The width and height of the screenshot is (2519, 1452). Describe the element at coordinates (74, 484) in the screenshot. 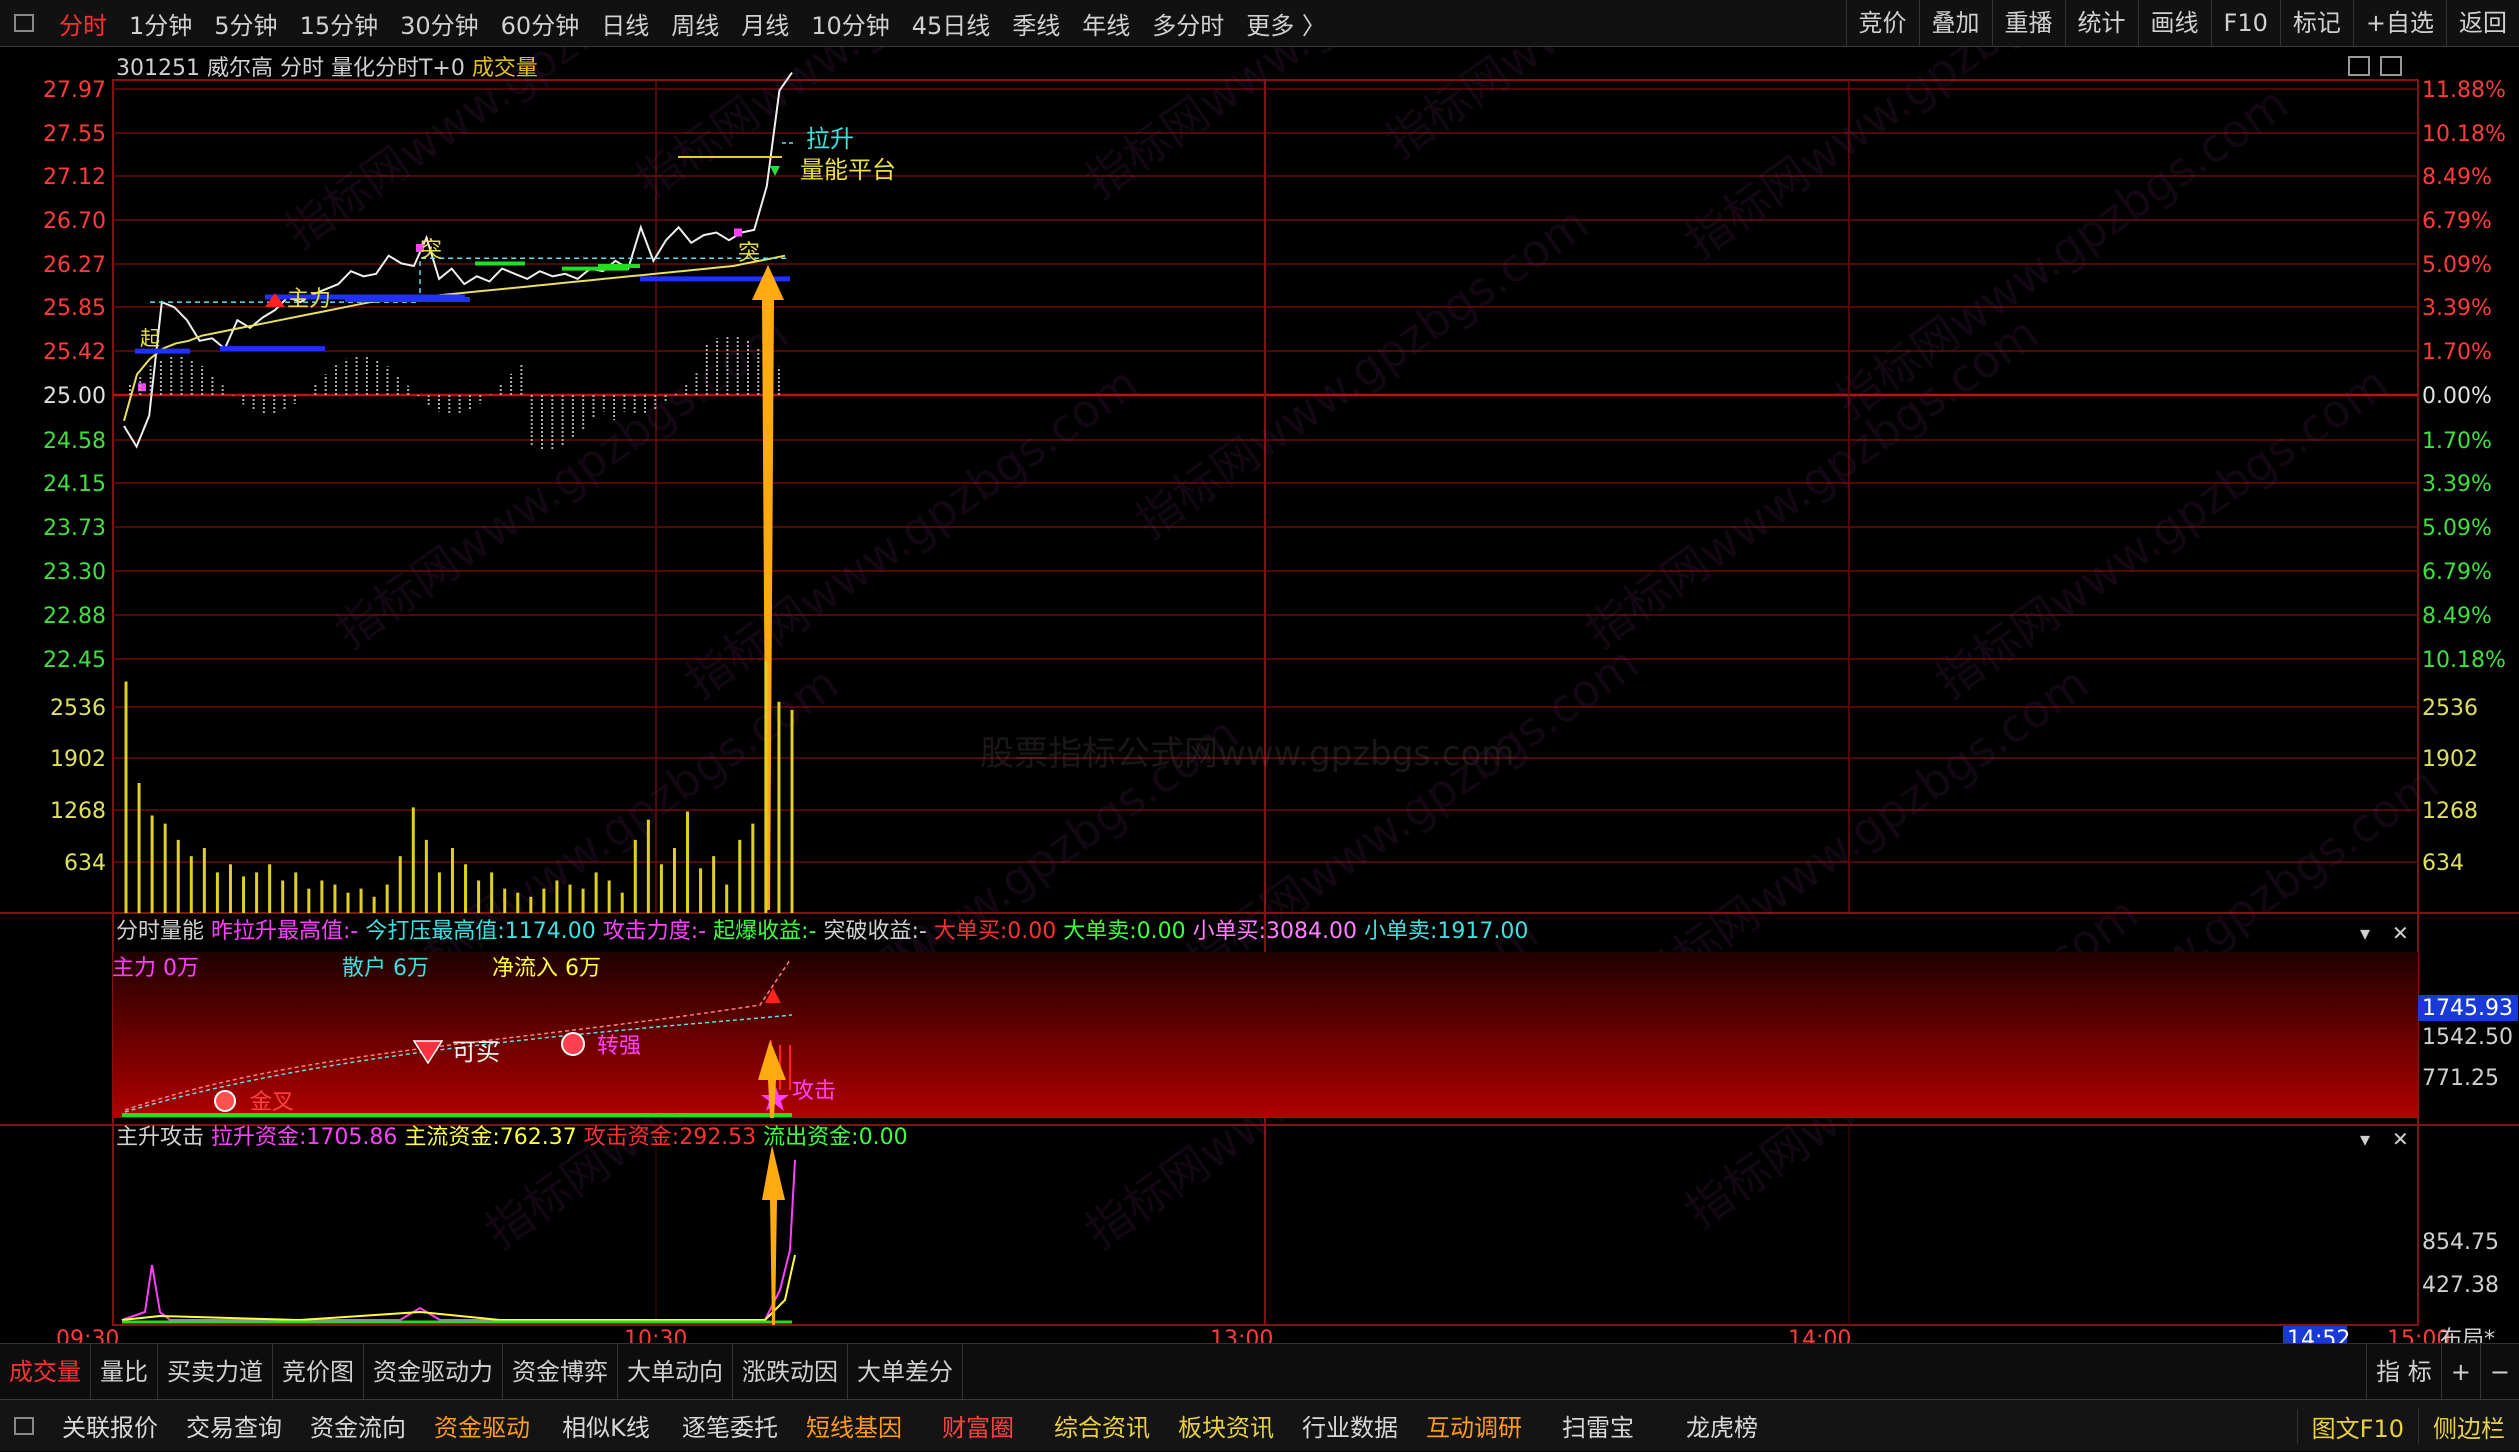

I see `price-label-down: 24.15` at that location.